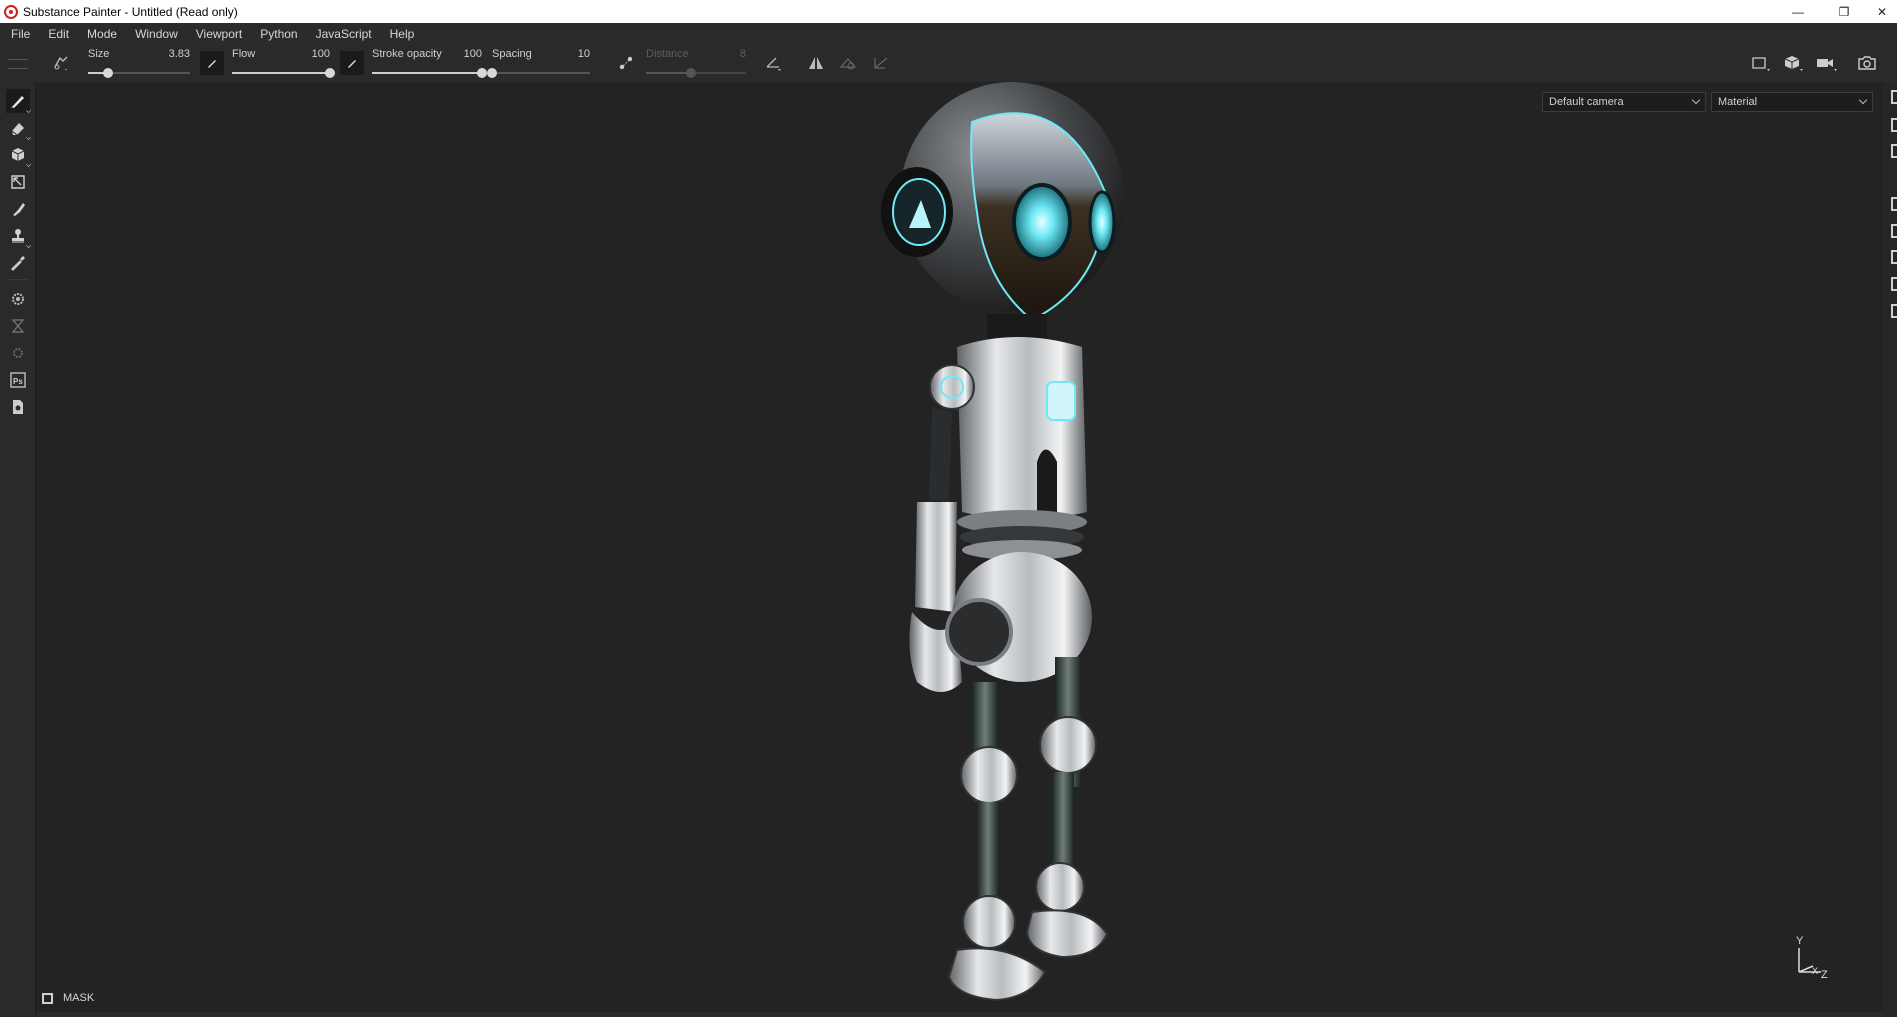 Image resolution: width=1897 pixels, height=1017 pixels. Describe the element at coordinates (330, 73) in the screenshot. I see `flow-knob` at that location.